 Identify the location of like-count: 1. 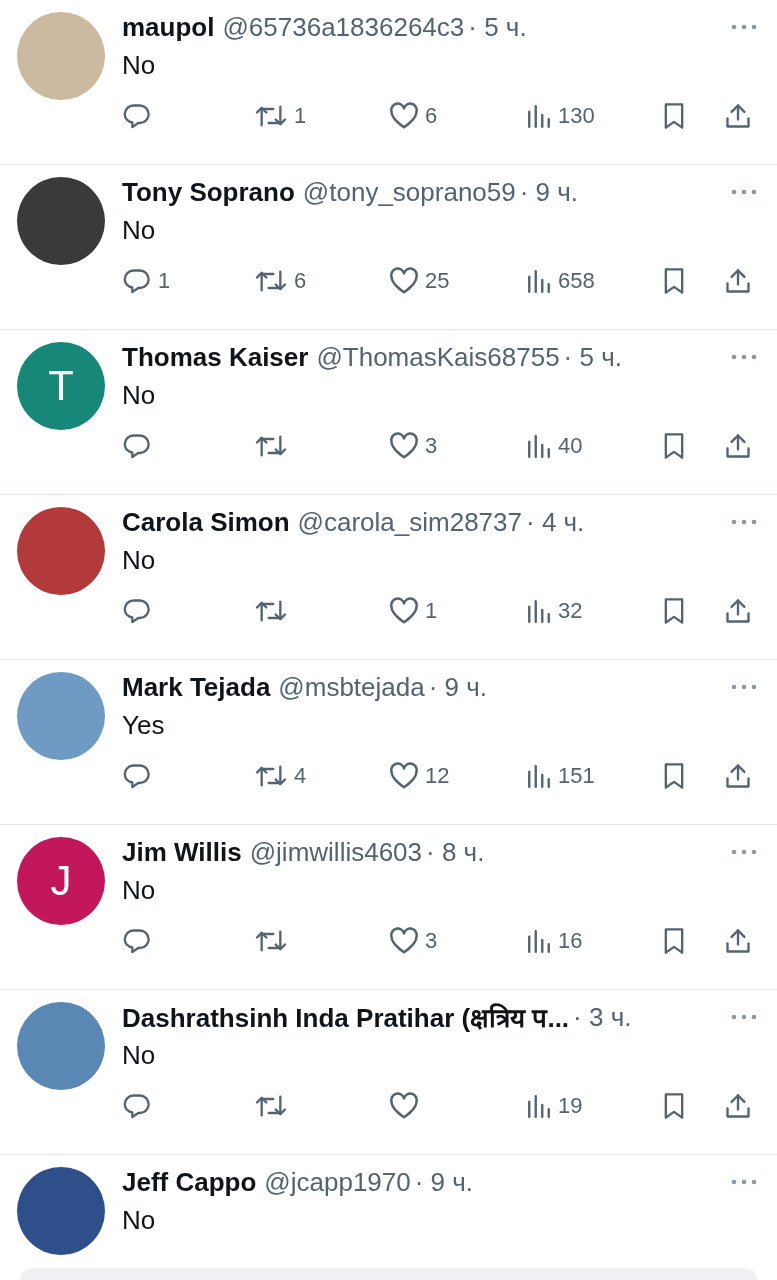
(431, 611).